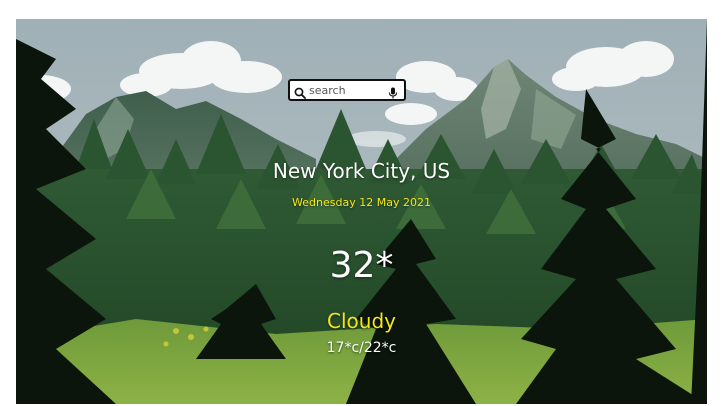  Describe the element at coordinates (393, 91) in the screenshot. I see `microphone-icon` at that location.